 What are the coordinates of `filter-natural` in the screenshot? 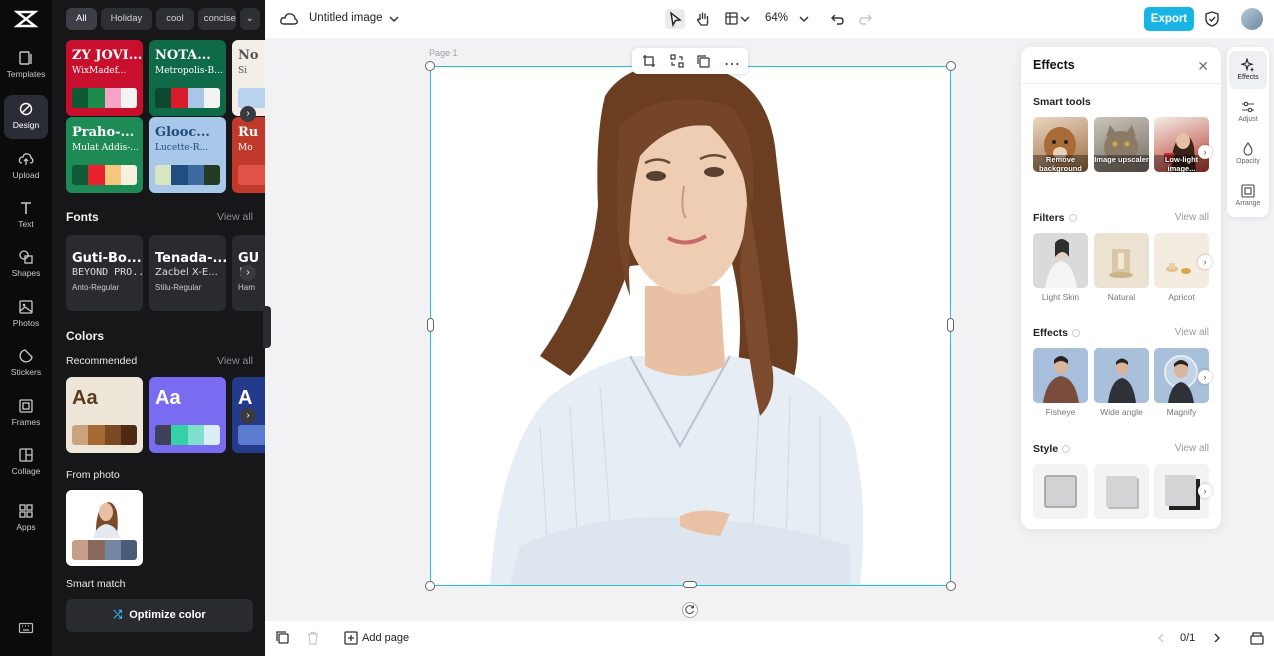 It's located at (1121, 260).